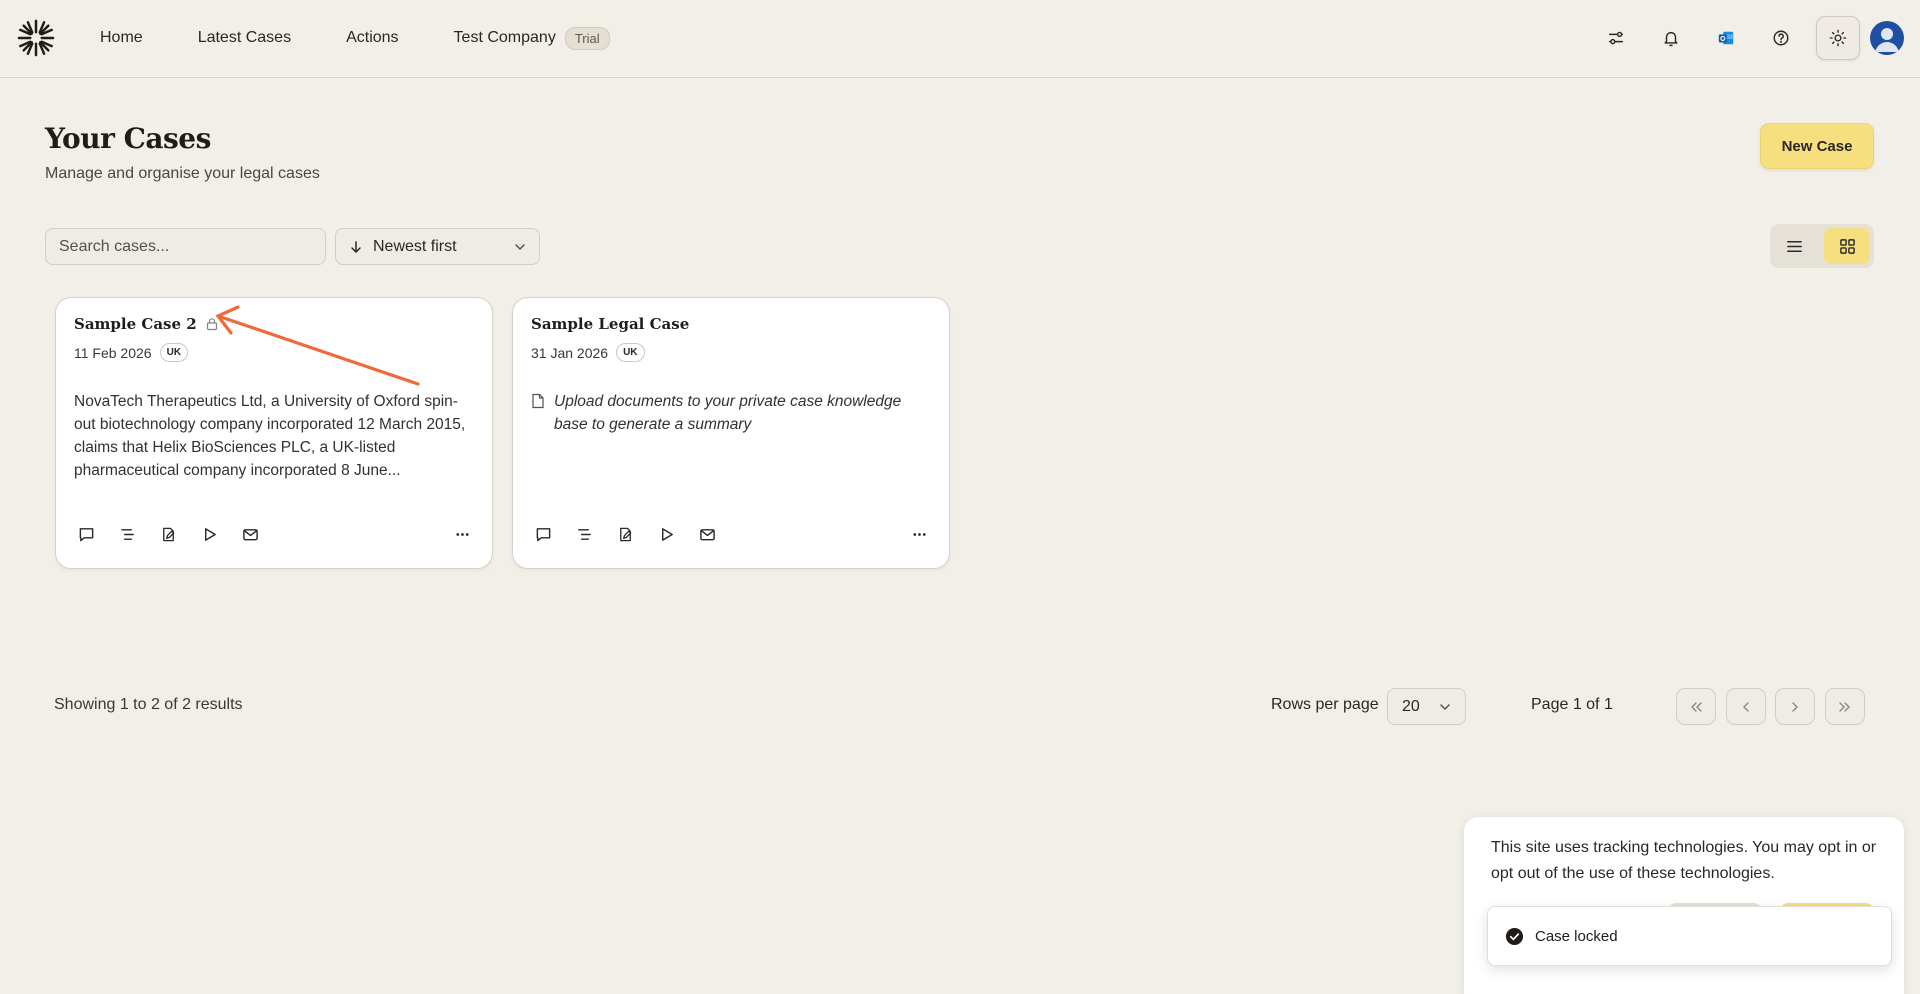  Describe the element at coordinates (1616, 38) in the screenshot. I see `filters-icon` at that location.